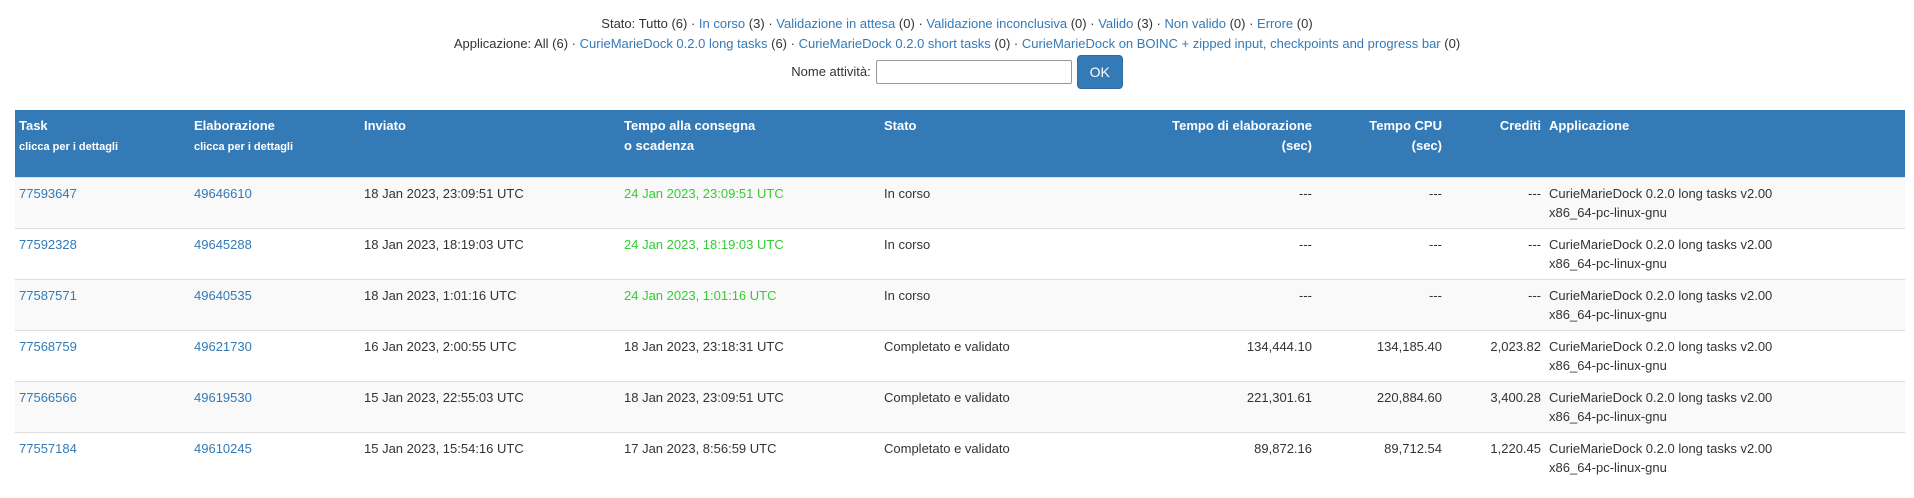 The image size is (1914, 498). What do you see at coordinates (1212, 407) in the screenshot?
I see `run-time-cell: 221,301.61` at bounding box center [1212, 407].